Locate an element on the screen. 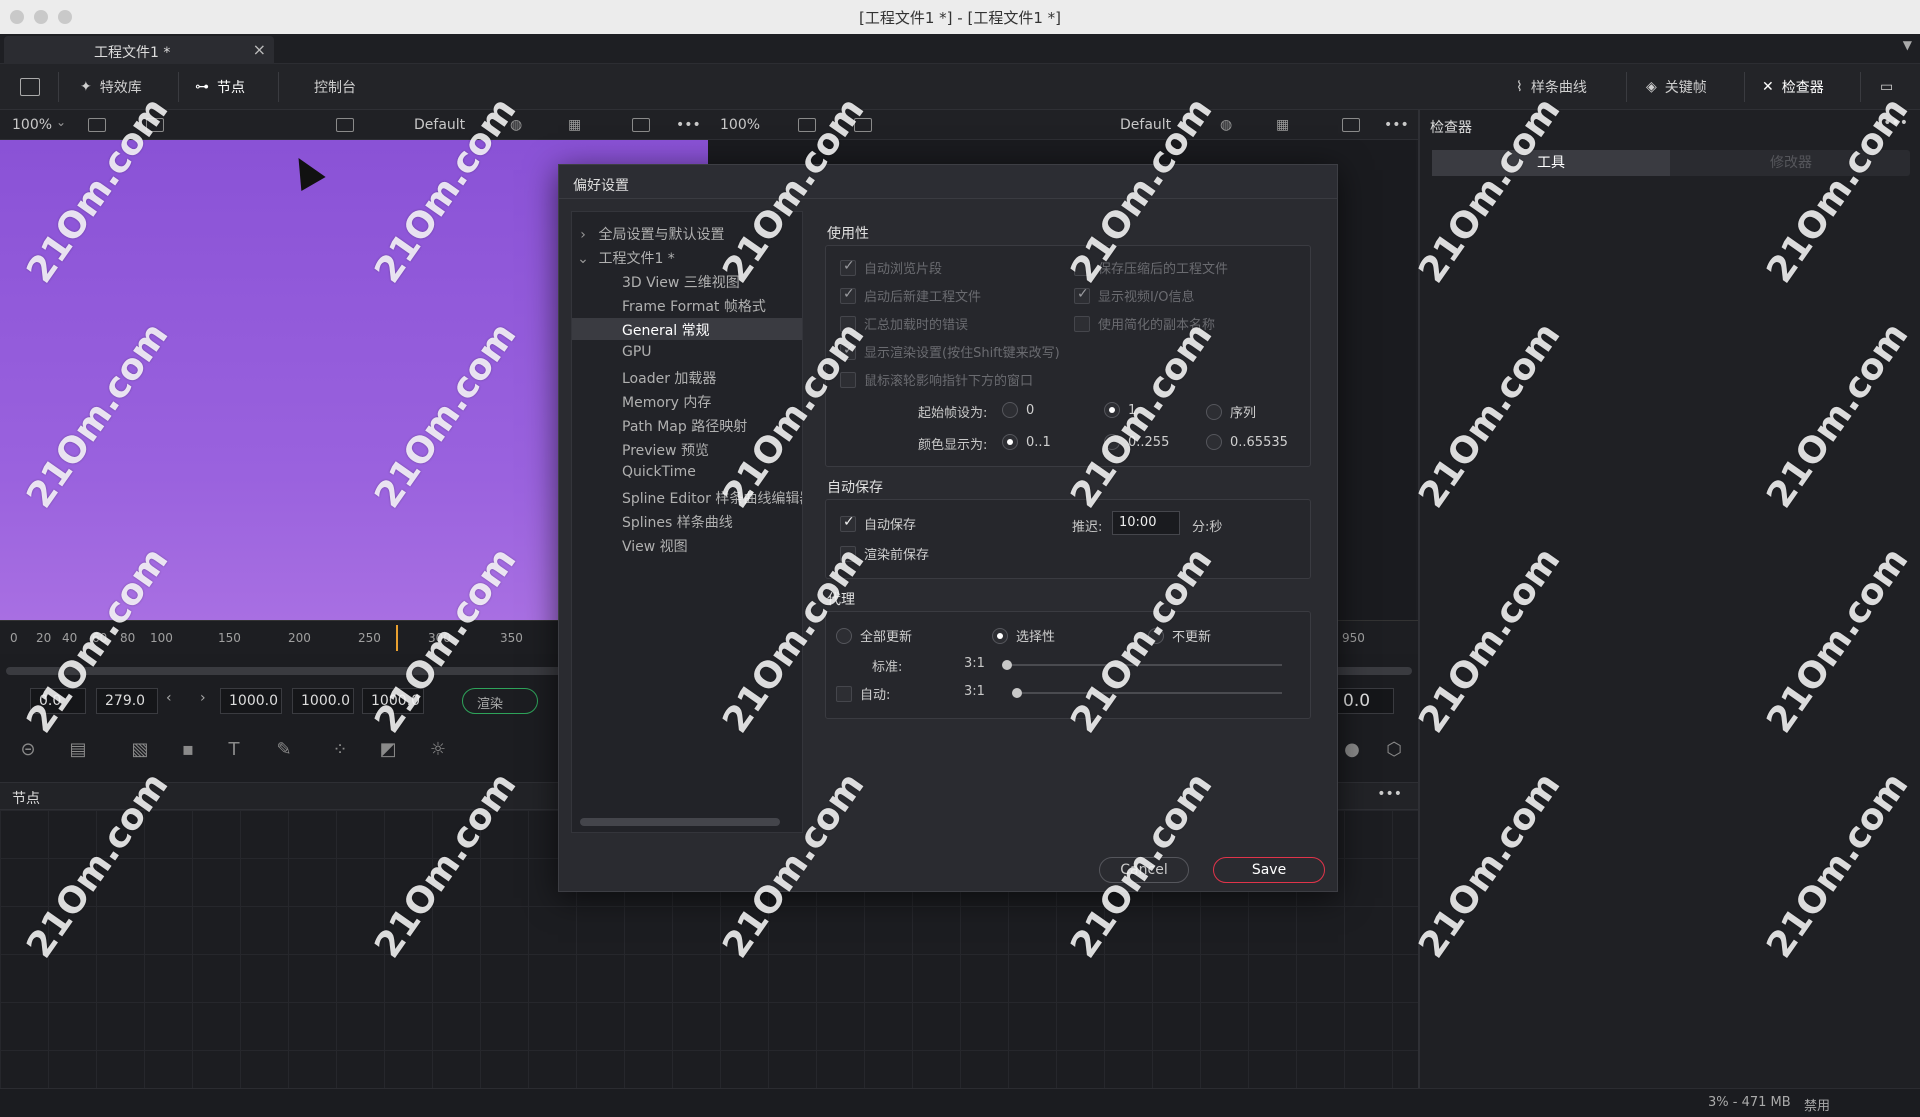 This screenshot has height=1117, width=1920. spline-button: ⌇ 样条曲线 is located at coordinates (1551, 87).